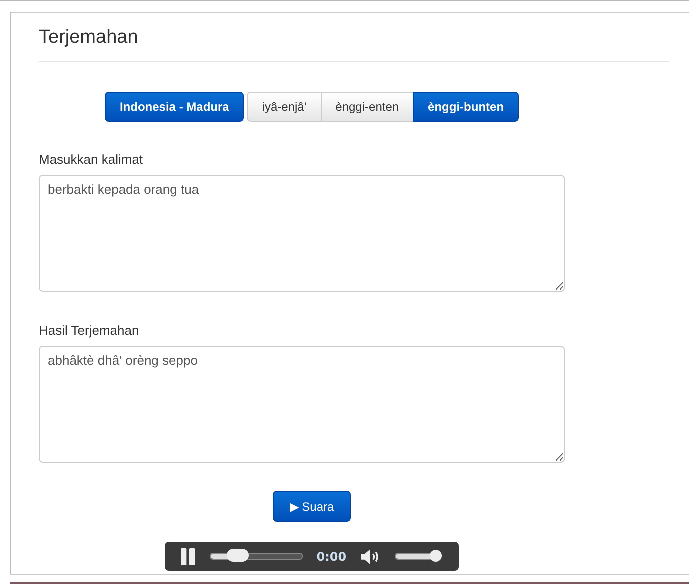 The height and width of the screenshot is (588, 689). What do you see at coordinates (188, 557) in the screenshot?
I see `pause-icon` at bounding box center [188, 557].